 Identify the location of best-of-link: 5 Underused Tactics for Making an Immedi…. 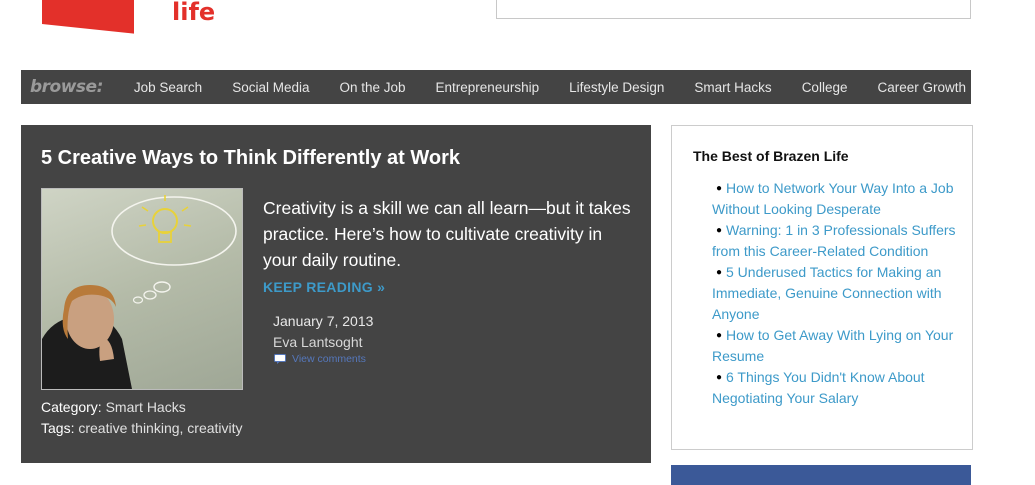
(827, 293).